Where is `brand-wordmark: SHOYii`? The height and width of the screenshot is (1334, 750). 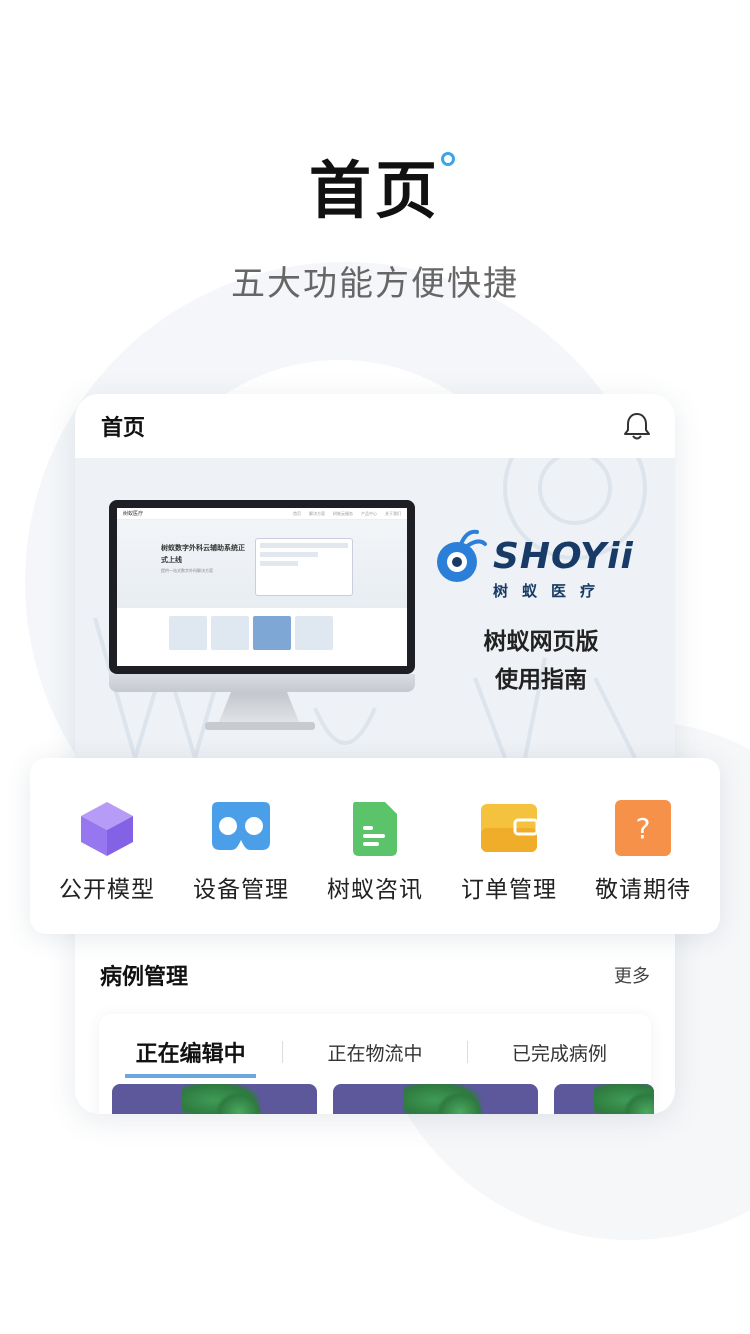 brand-wordmark: SHOYii is located at coordinates (563, 556).